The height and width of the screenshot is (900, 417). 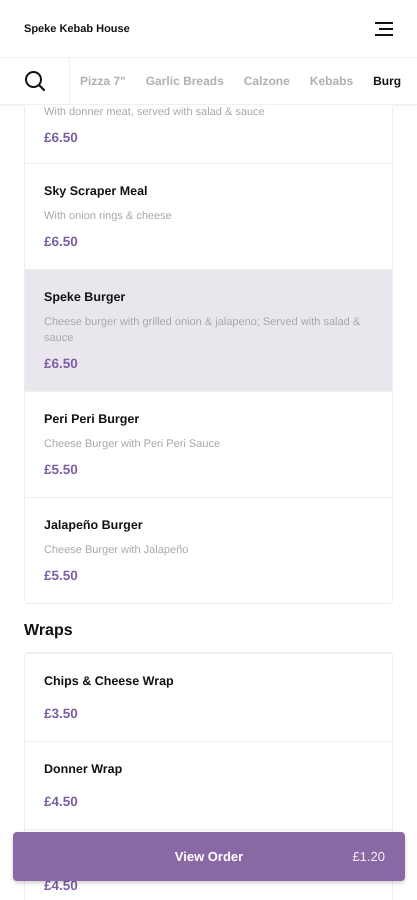 I want to click on item-description: With donner meat, served with salad & sauce, so click(x=155, y=112).